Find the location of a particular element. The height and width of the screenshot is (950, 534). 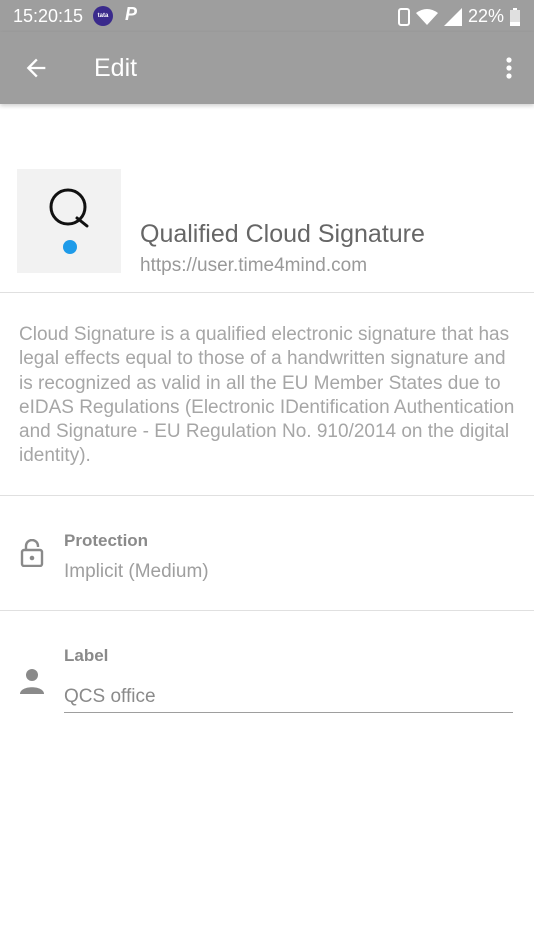

protection-value: Implicit (Medium) is located at coordinates (136, 571).